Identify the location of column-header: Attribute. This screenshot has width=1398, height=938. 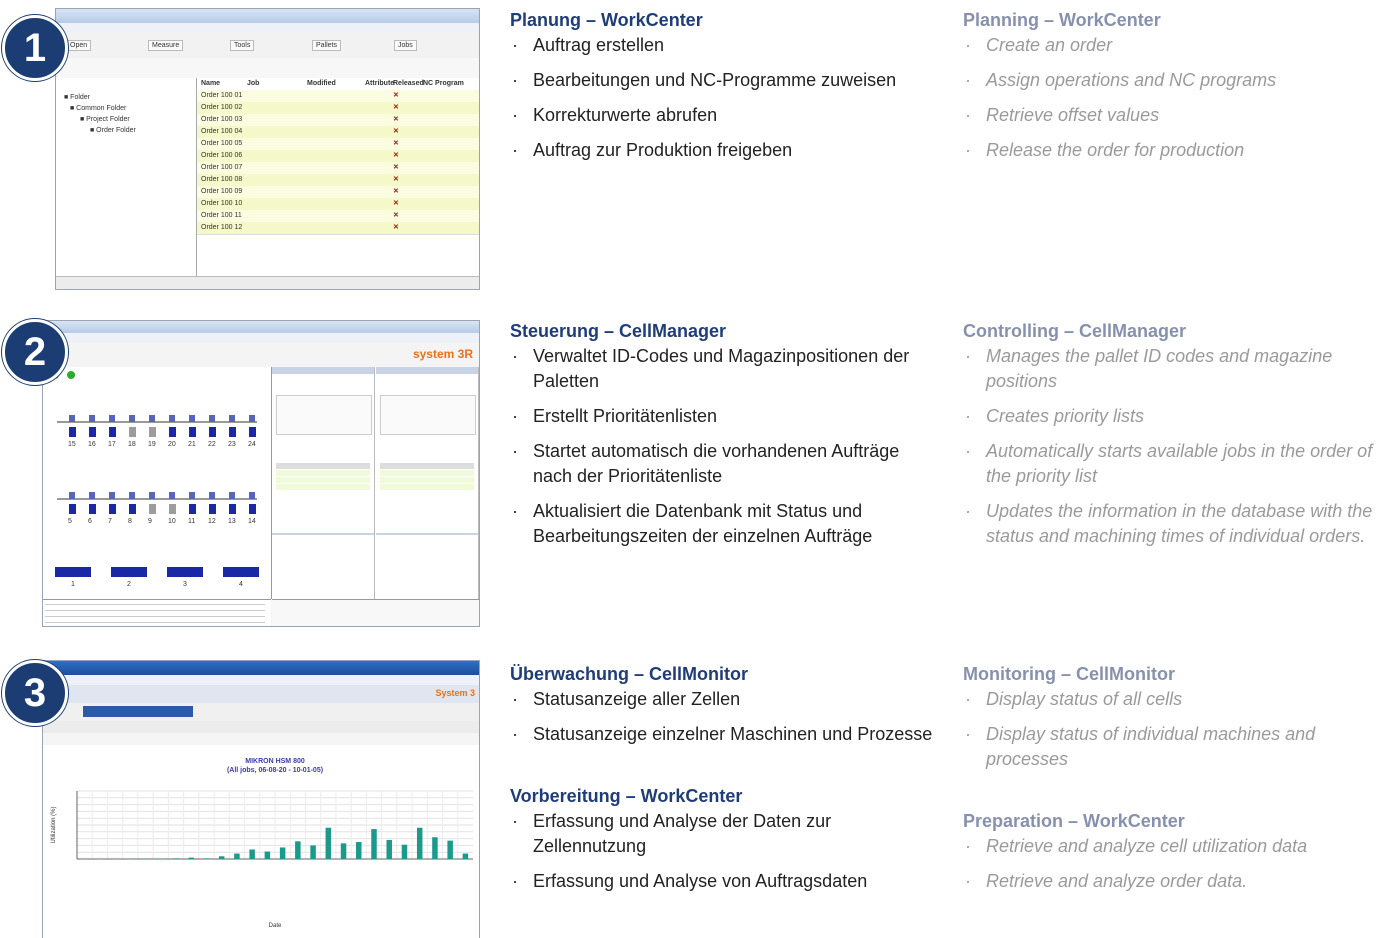
(379, 83).